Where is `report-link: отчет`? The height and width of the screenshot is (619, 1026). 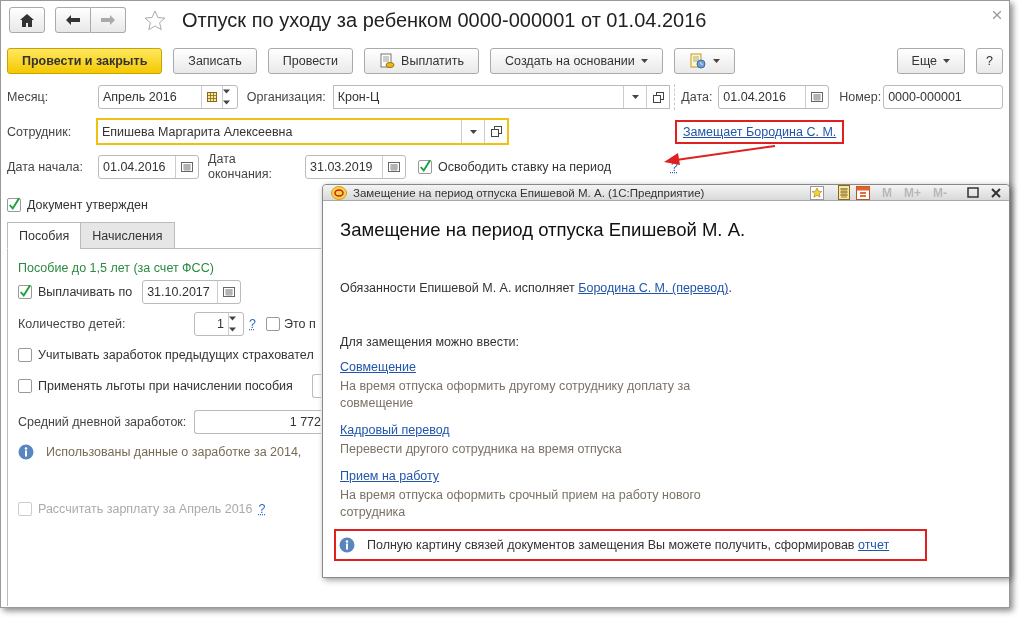 report-link: отчет is located at coordinates (873, 545).